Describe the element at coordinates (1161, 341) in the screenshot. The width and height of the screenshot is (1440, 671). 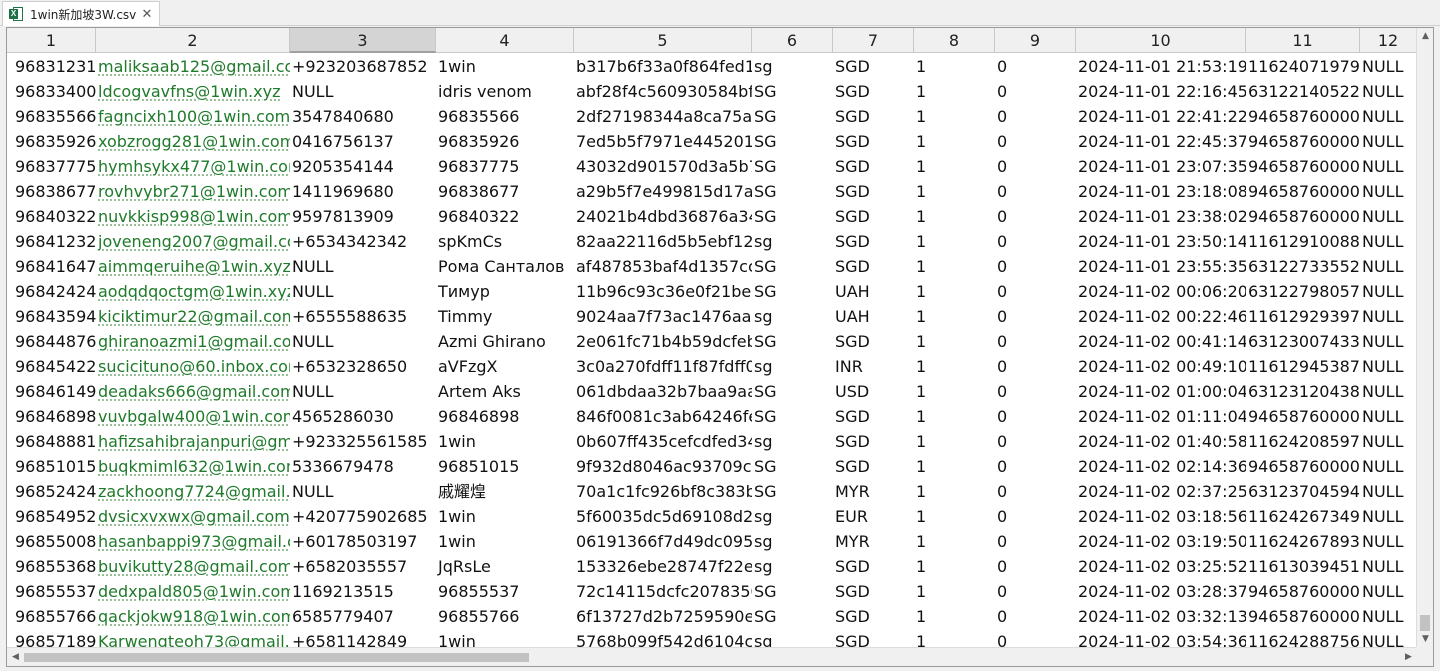
I see `cell-col-10: 2024-11-02 00:41:14` at that location.